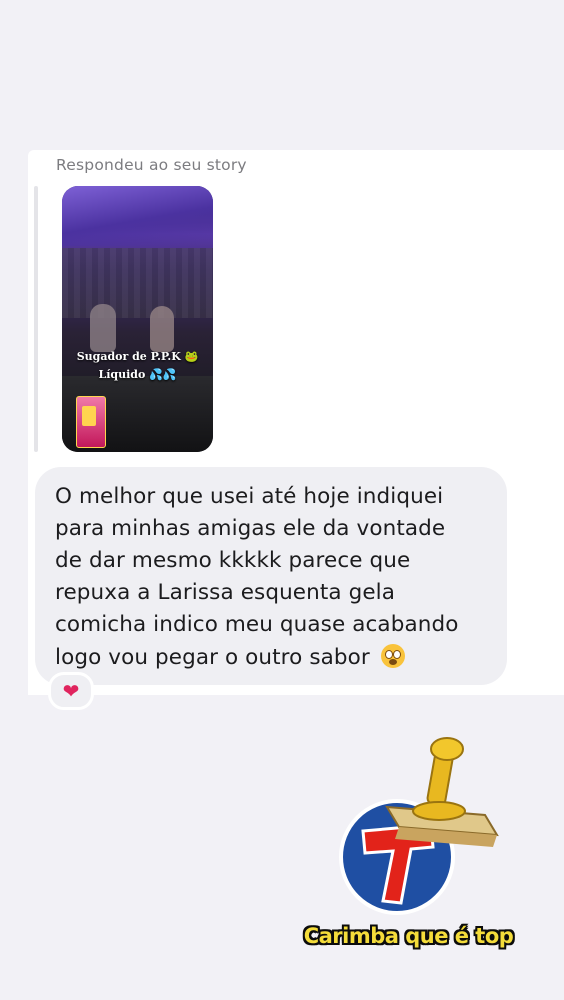 Image resolution: width=564 pixels, height=1000 pixels. What do you see at coordinates (89, 416) in the screenshot?
I see `product-label-image` at bounding box center [89, 416].